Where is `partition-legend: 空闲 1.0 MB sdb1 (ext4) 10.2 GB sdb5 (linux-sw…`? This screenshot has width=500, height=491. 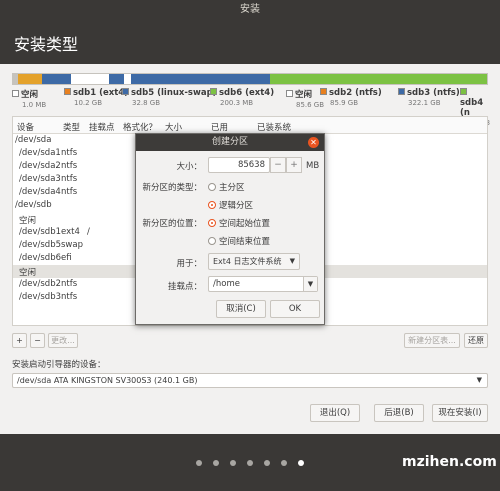 partition-legend: 空闲 1.0 MB sdb1 (ext4) 10.2 GB sdb5 (linux-sw… is located at coordinates (251, 111).